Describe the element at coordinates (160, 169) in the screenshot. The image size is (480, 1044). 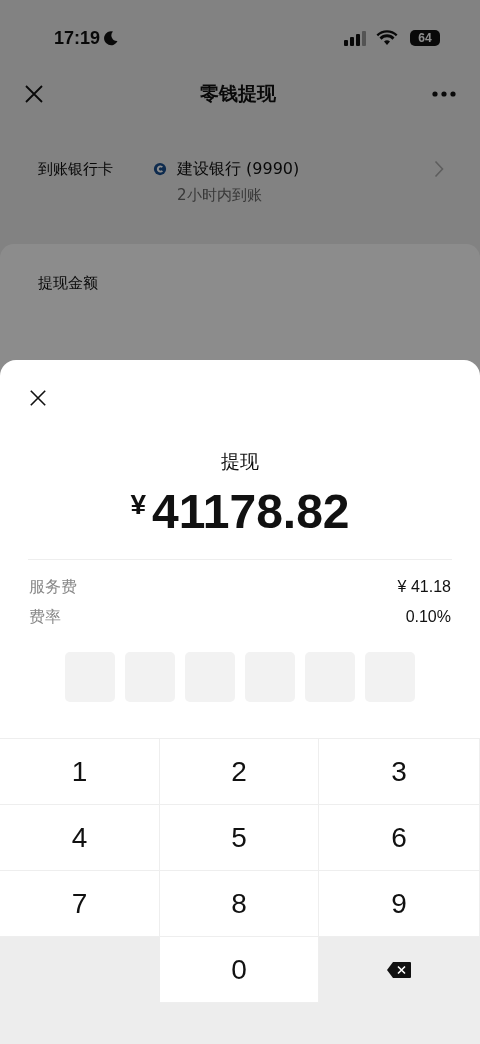
I see `bank-logo-icon` at that location.